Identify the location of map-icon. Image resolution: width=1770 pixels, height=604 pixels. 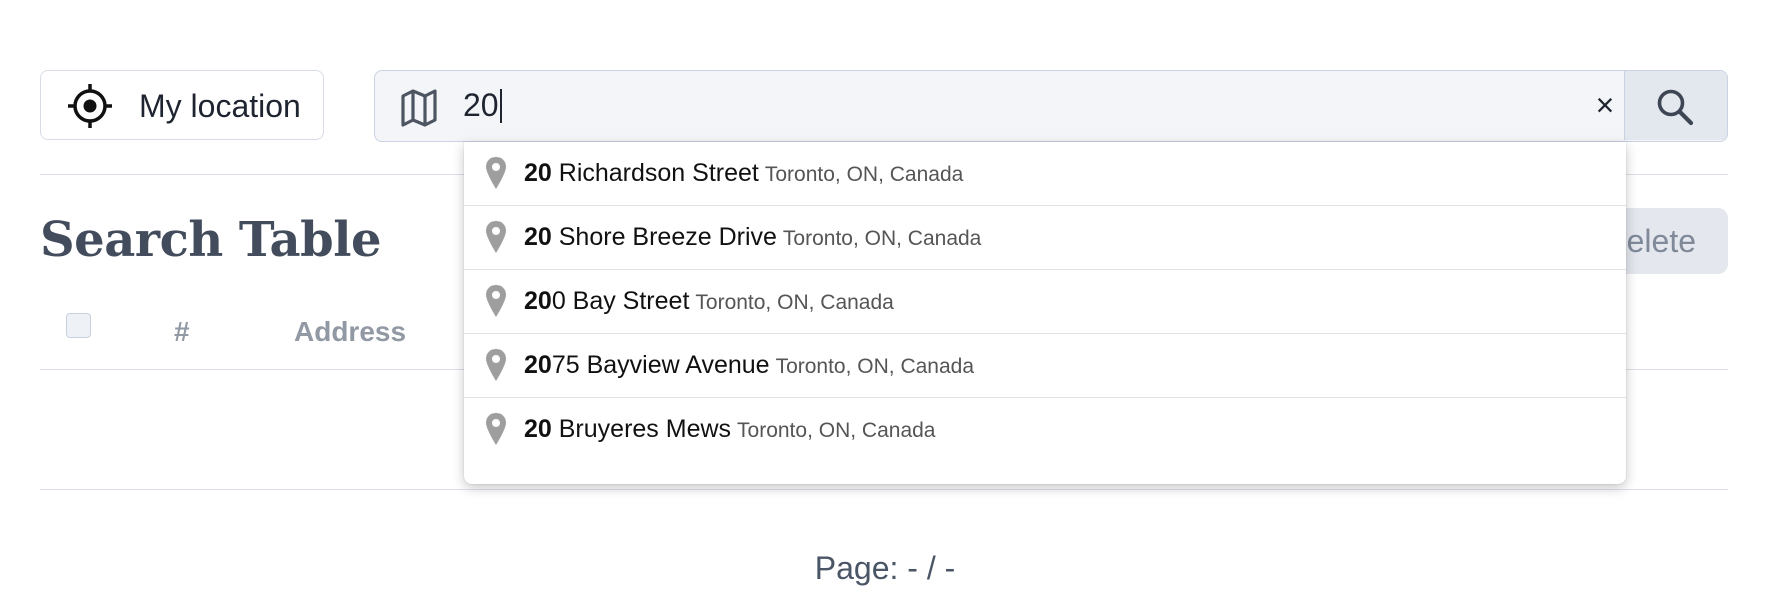
(419, 108).